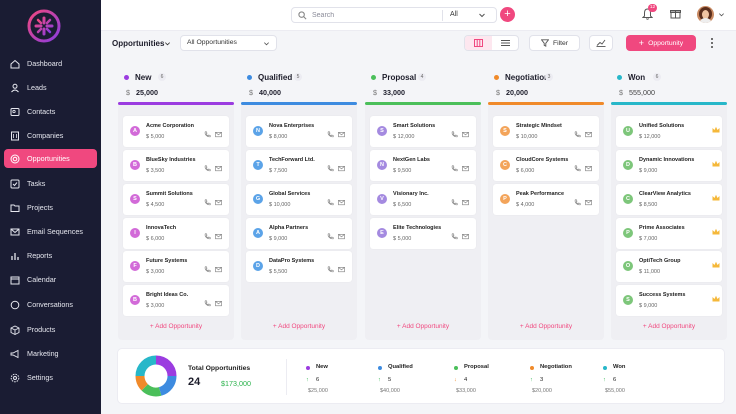 The height and width of the screenshot is (414, 736). I want to click on opportunity-card: P Peak Performance $ 4,000, so click(546, 199).